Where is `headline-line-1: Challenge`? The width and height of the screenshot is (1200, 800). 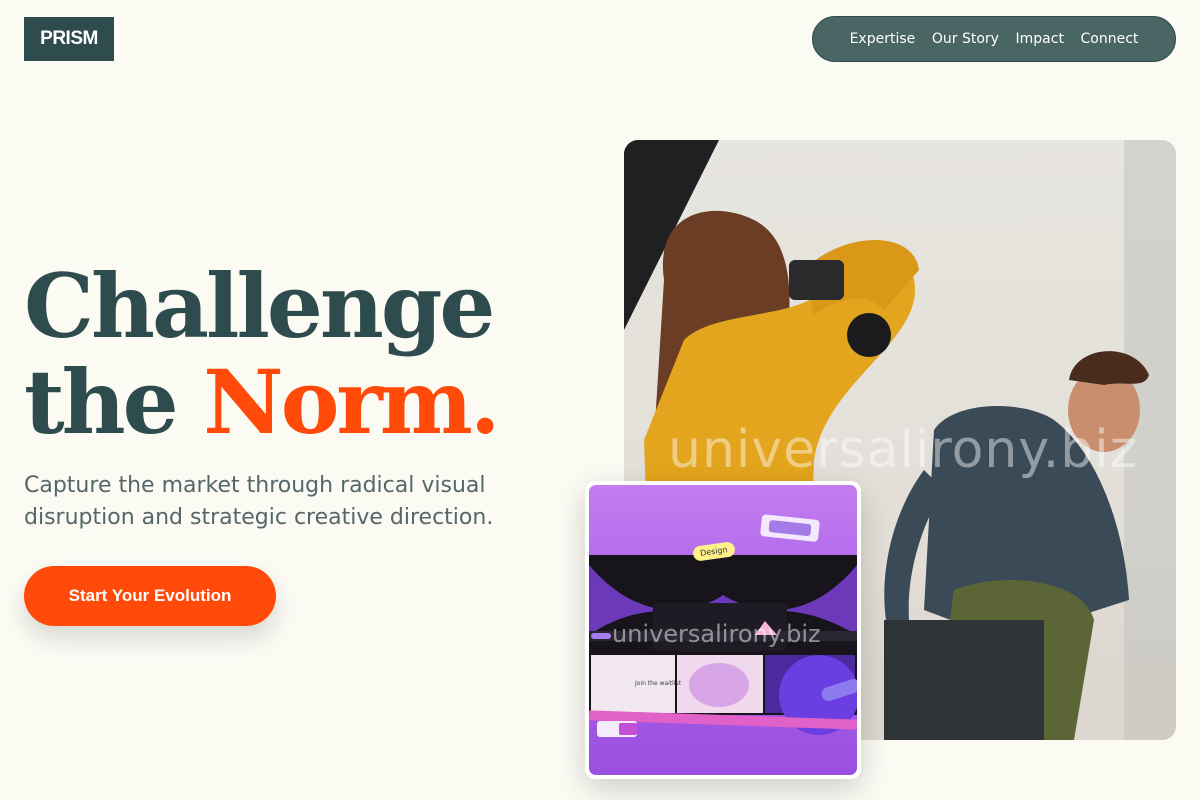
headline-line-1: Challenge is located at coordinates (259, 306).